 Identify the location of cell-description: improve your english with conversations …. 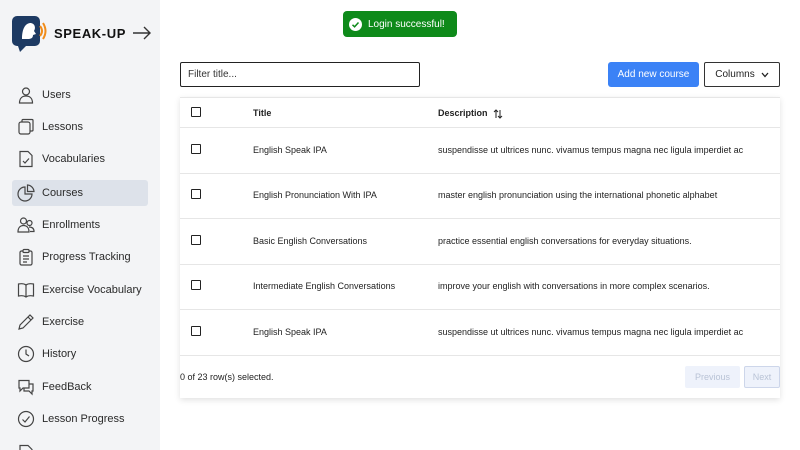
(574, 286).